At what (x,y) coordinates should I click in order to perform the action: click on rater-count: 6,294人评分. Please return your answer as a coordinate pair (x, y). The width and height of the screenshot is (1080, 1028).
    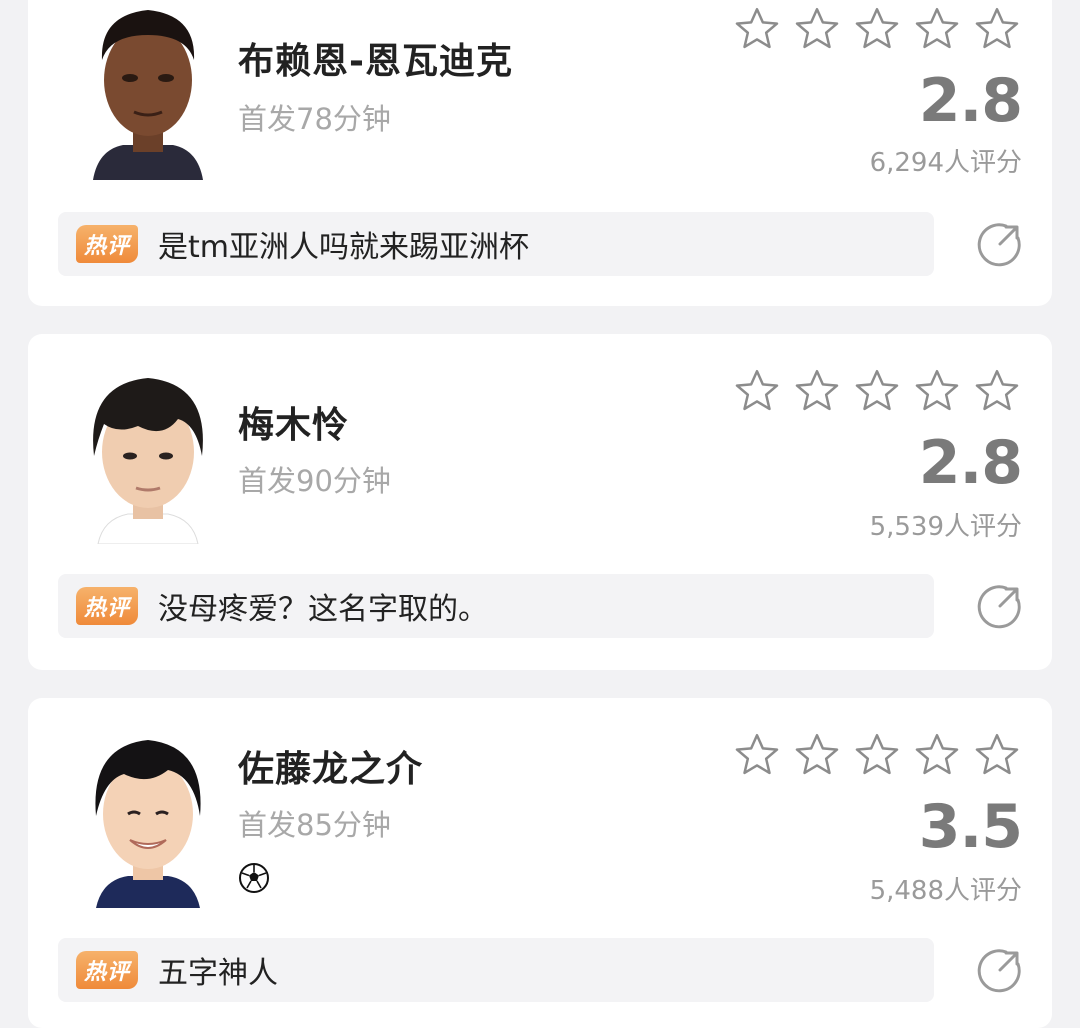
    Looking at the image, I should click on (945, 163).